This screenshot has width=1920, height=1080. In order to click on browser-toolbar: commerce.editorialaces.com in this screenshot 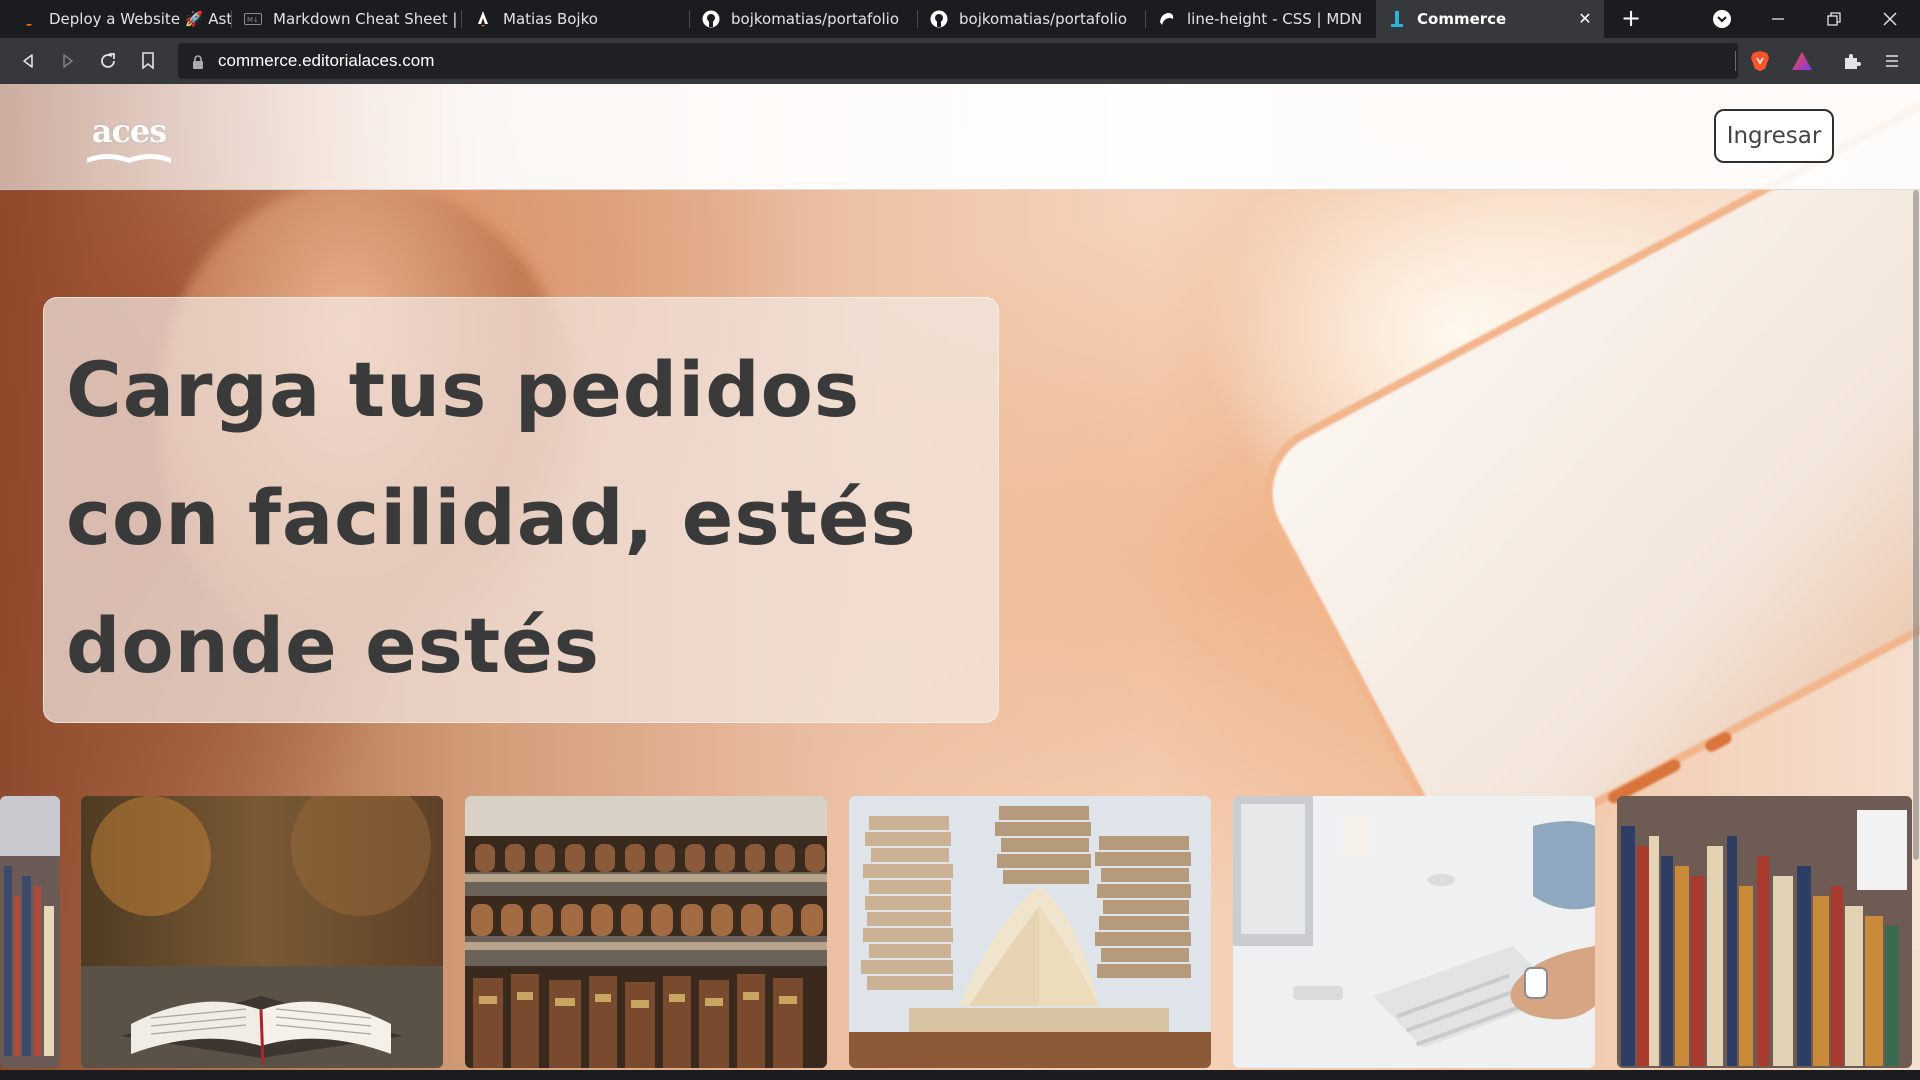, I will do `click(960, 61)`.